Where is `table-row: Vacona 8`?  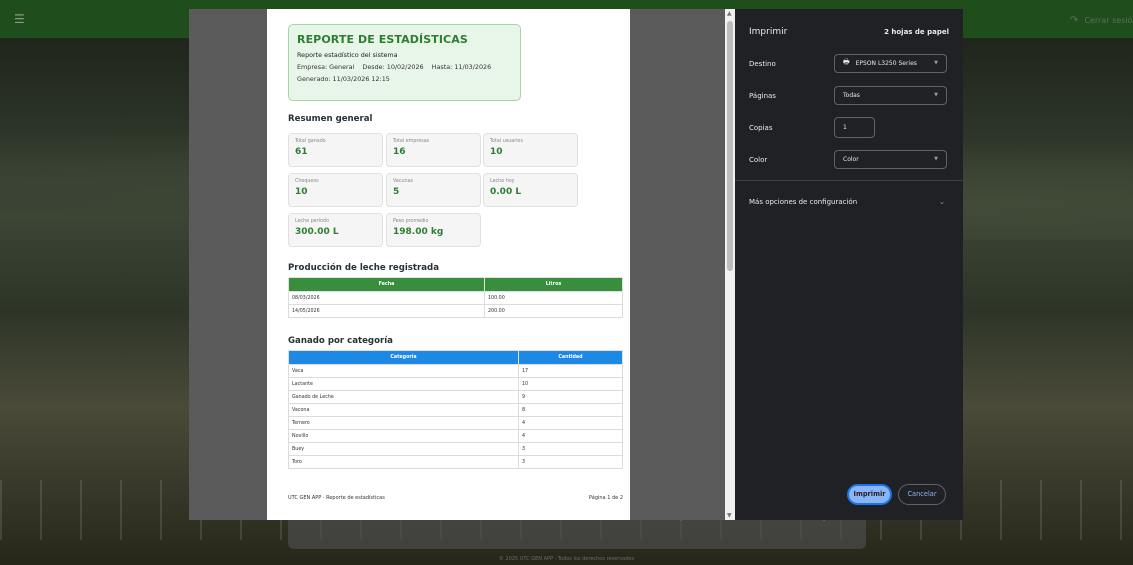 table-row: Vacona 8 is located at coordinates (455, 410).